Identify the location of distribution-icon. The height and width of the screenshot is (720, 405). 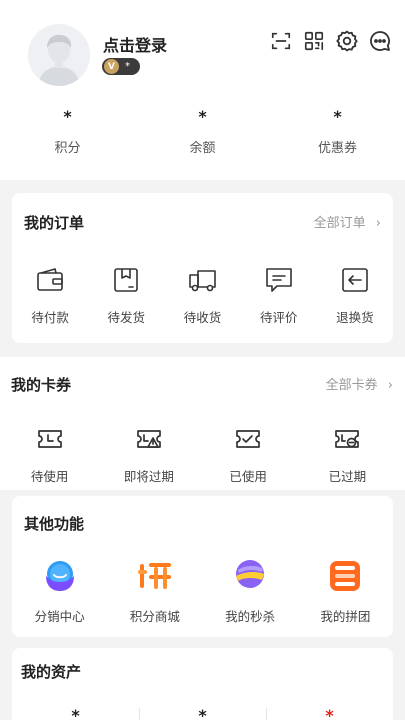
(60, 576).